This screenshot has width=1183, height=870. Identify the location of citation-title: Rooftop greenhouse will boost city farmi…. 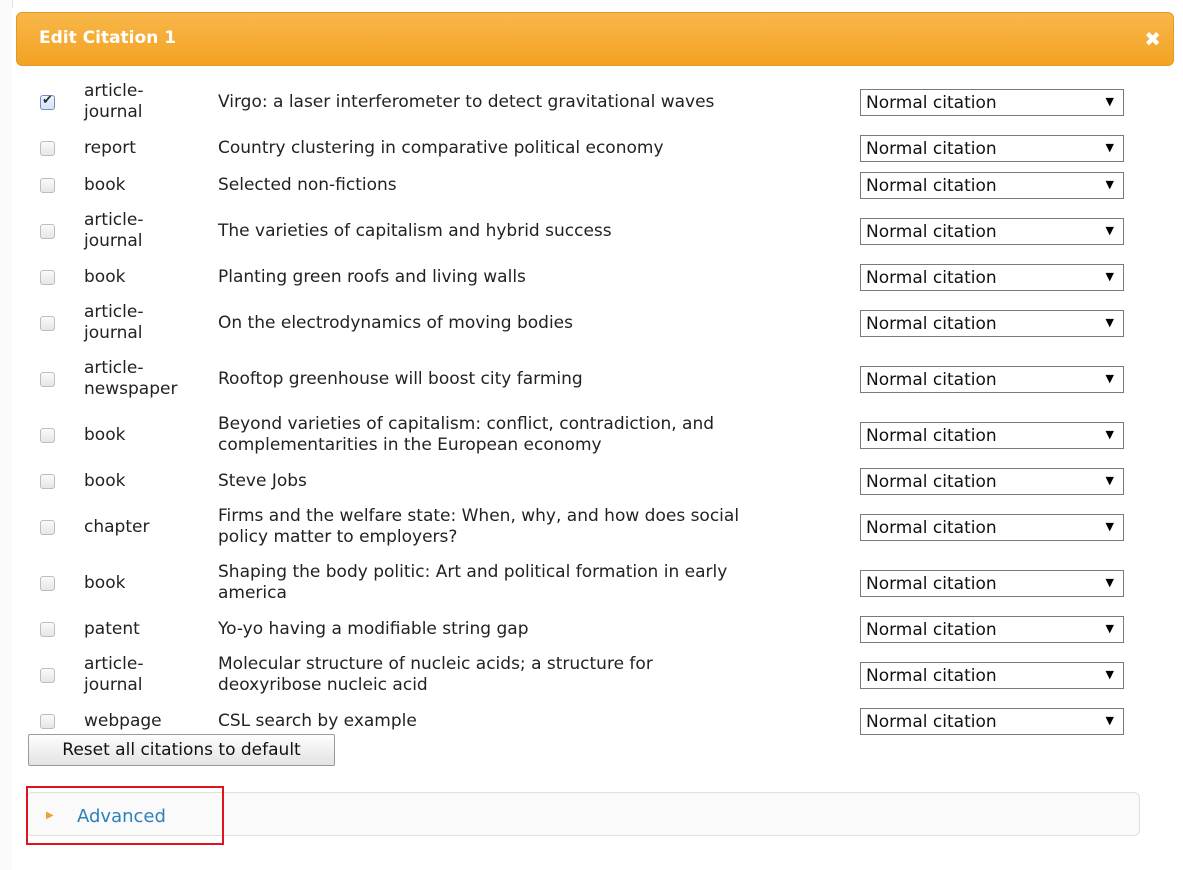
(400, 379).